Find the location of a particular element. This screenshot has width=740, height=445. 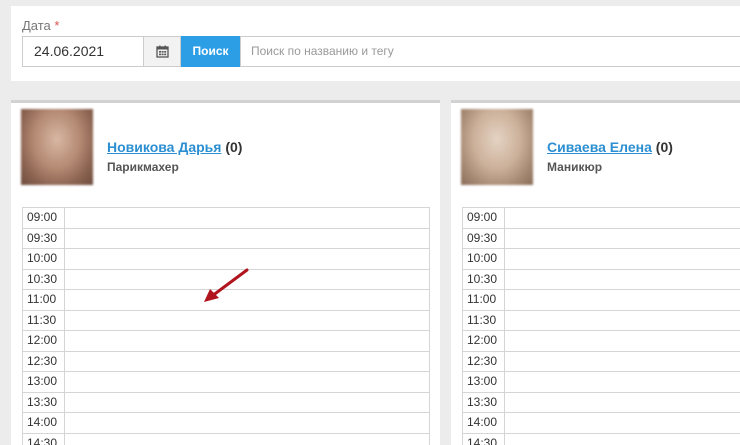

date-input: 24.06.2021 is located at coordinates (83, 51).